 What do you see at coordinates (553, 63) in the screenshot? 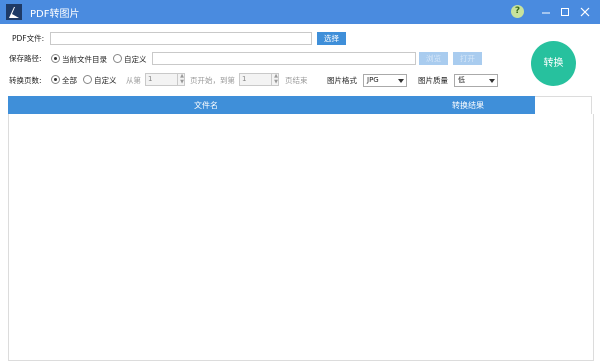
I see `convert-button: 转换` at bounding box center [553, 63].